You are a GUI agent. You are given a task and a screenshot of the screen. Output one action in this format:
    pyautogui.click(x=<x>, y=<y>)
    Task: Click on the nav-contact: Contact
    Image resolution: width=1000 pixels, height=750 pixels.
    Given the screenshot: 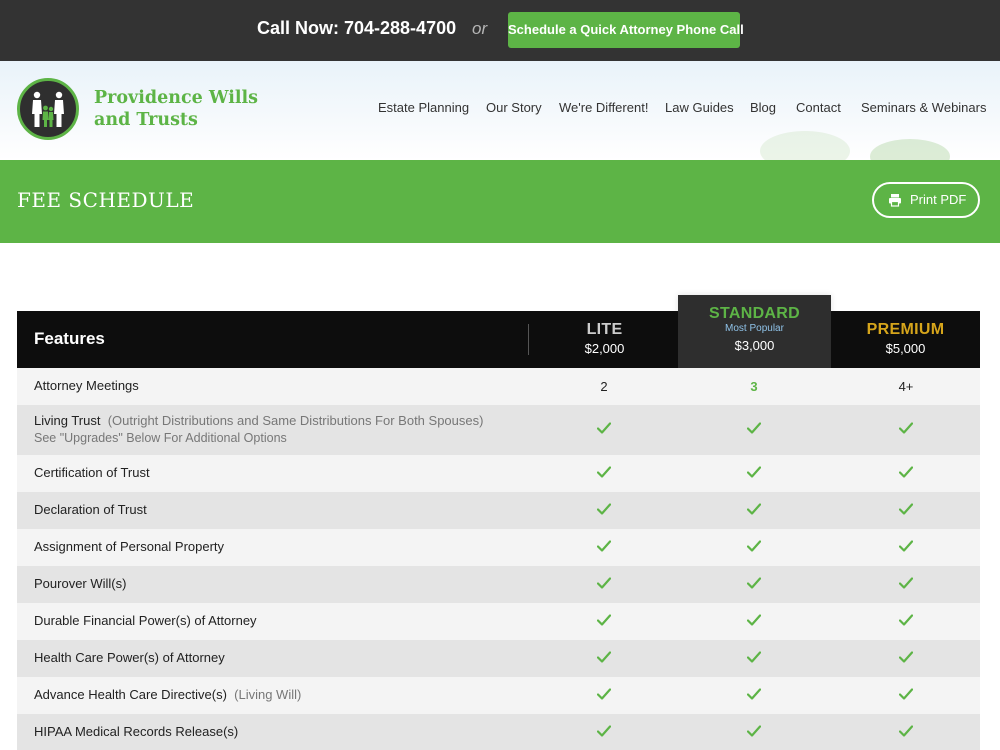 What is the action you would take?
    pyautogui.click(x=818, y=107)
    